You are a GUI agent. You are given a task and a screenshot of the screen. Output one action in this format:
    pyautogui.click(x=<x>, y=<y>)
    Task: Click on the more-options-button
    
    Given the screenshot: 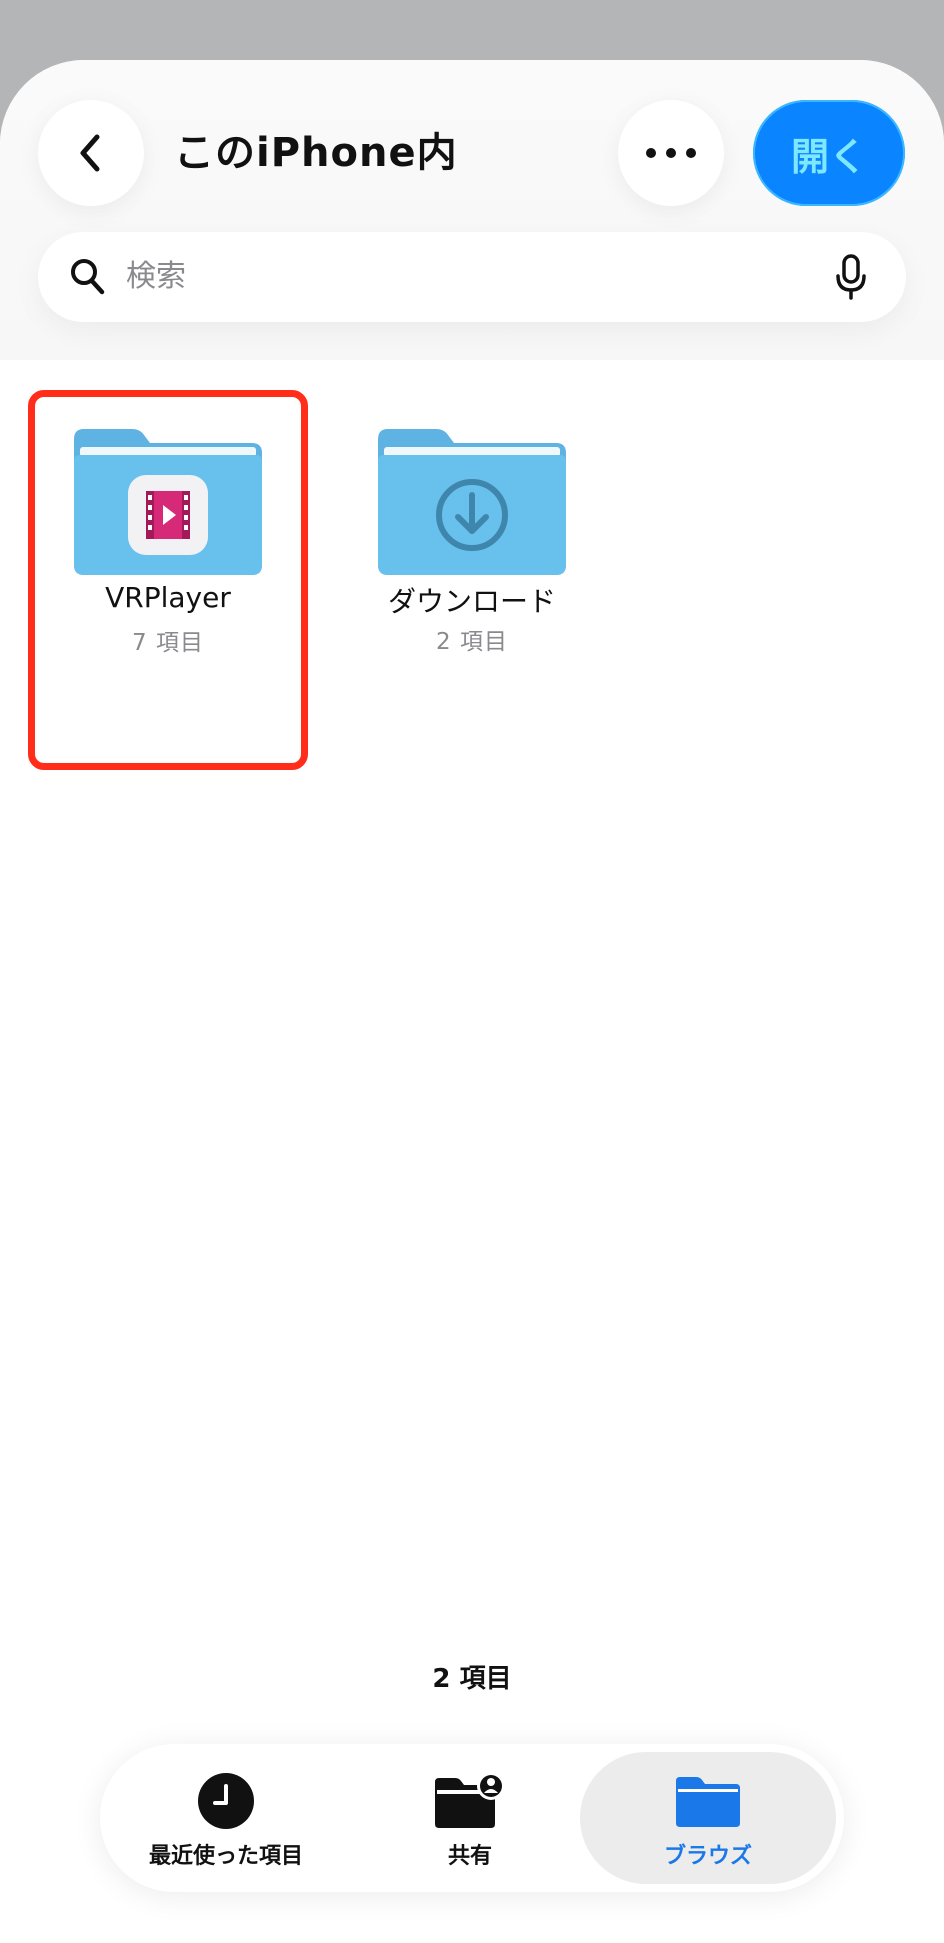 What is the action you would take?
    pyautogui.click(x=671, y=153)
    